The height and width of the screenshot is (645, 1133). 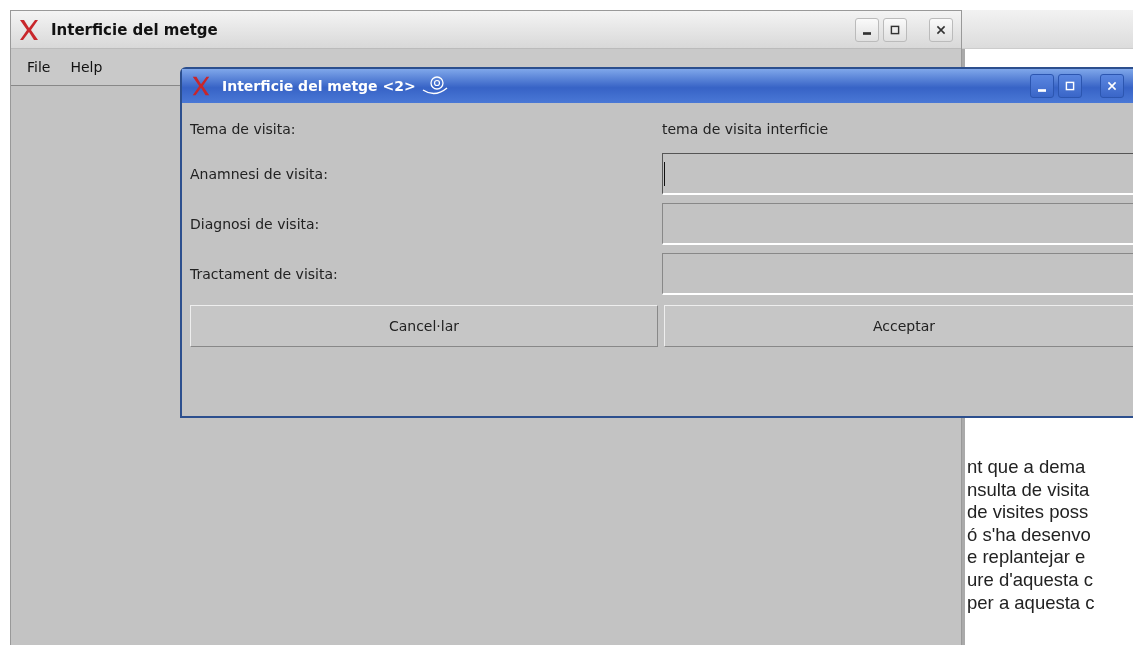 What do you see at coordinates (255, 224) in the screenshot?
I see `field-label: Diagnosi de visita:` at bounding box center [255, 224].